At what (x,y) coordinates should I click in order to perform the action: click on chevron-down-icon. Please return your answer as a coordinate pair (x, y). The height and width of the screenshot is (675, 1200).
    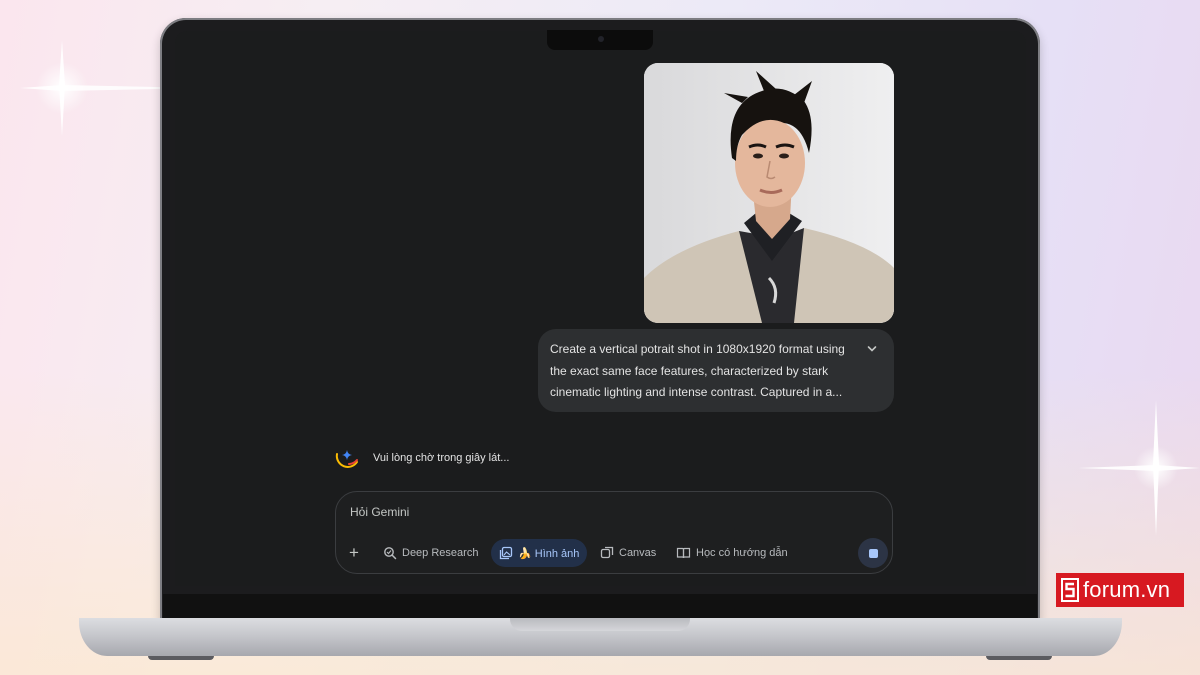
    Looking at the image, I should click on (872, 349).